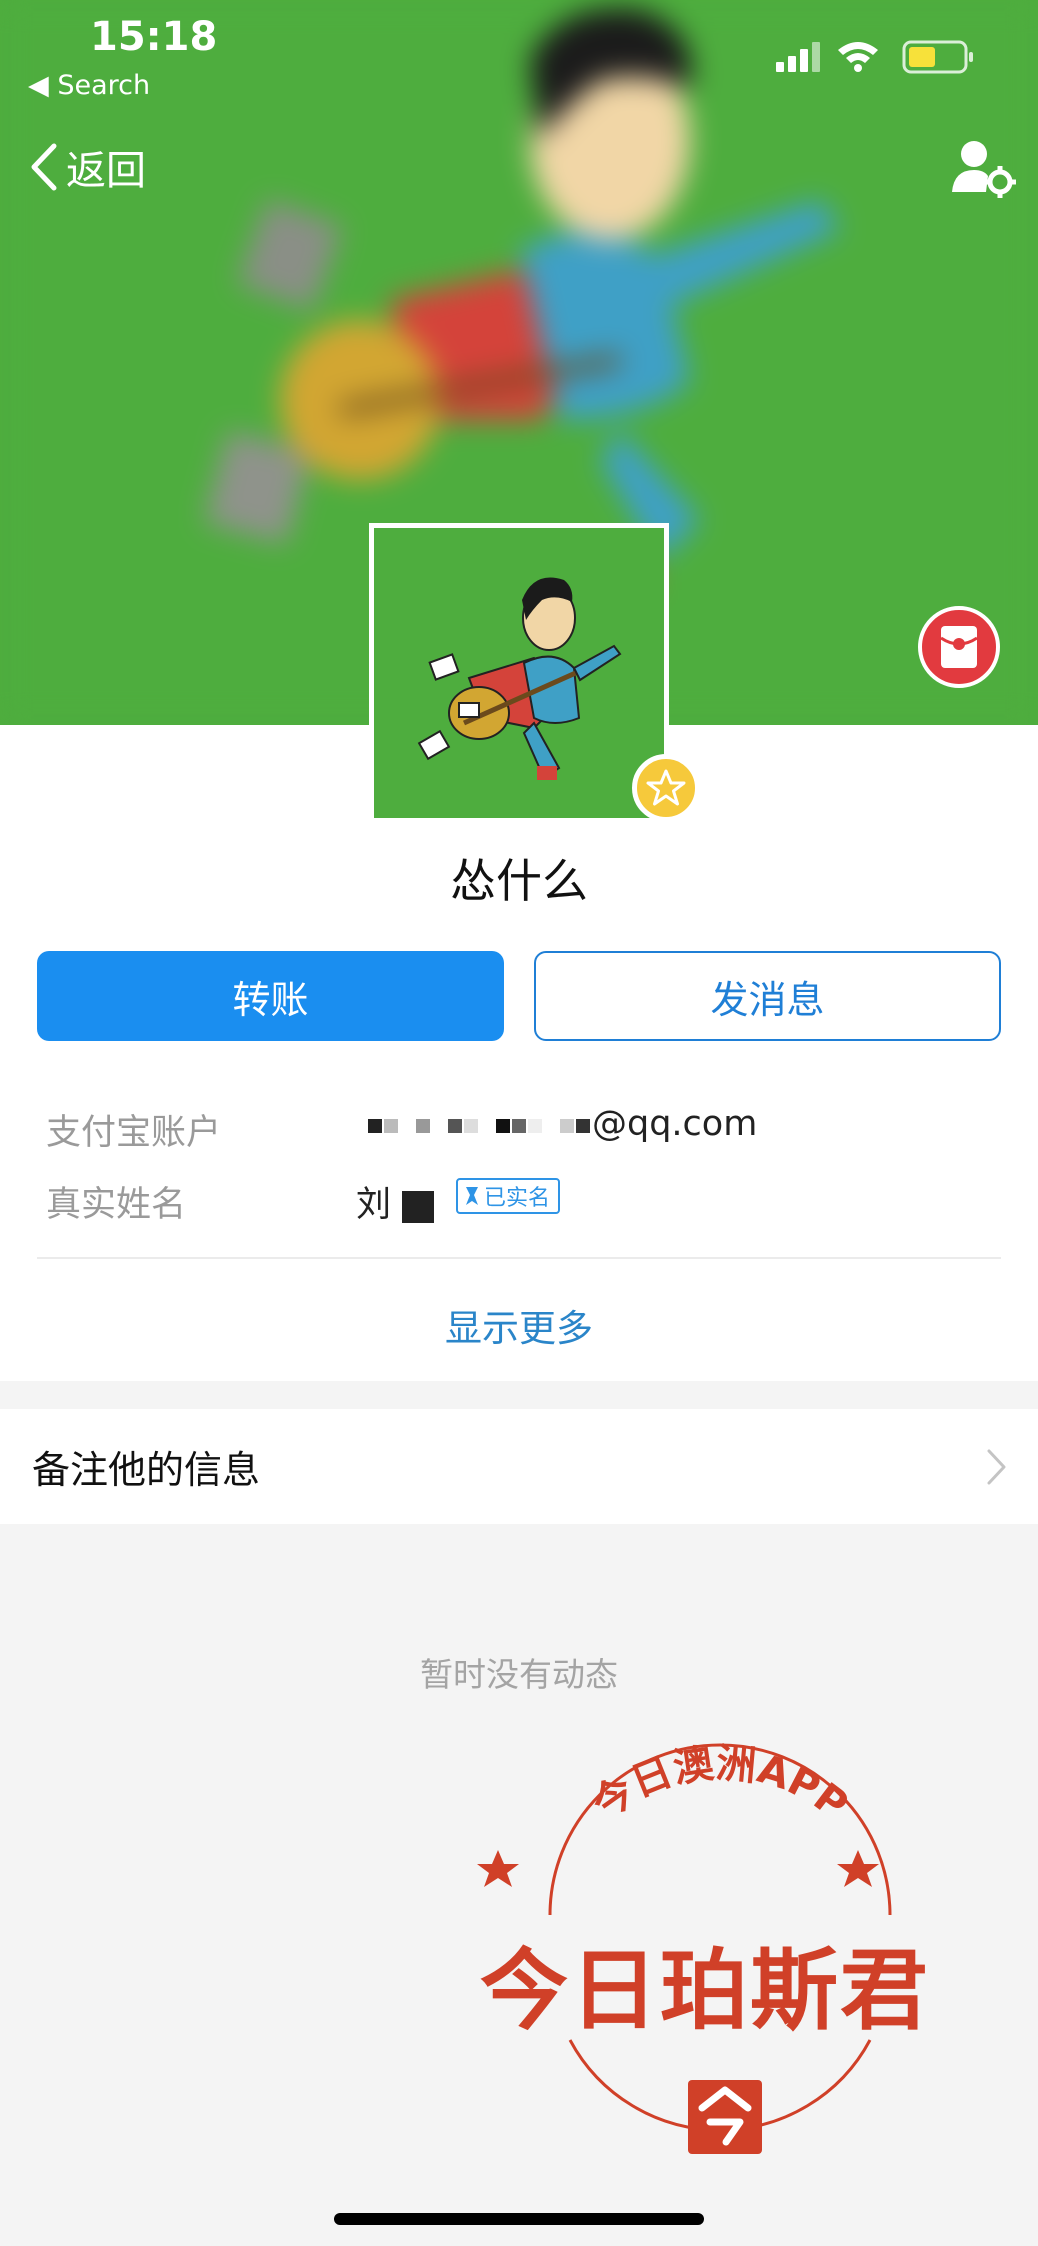 This screenshot has width=1038, height=2246. What do you see at coordinates (519, 1325) in the screenshot?
I see `show-more-link: 显示更多` at bounding box center [519, 1325].